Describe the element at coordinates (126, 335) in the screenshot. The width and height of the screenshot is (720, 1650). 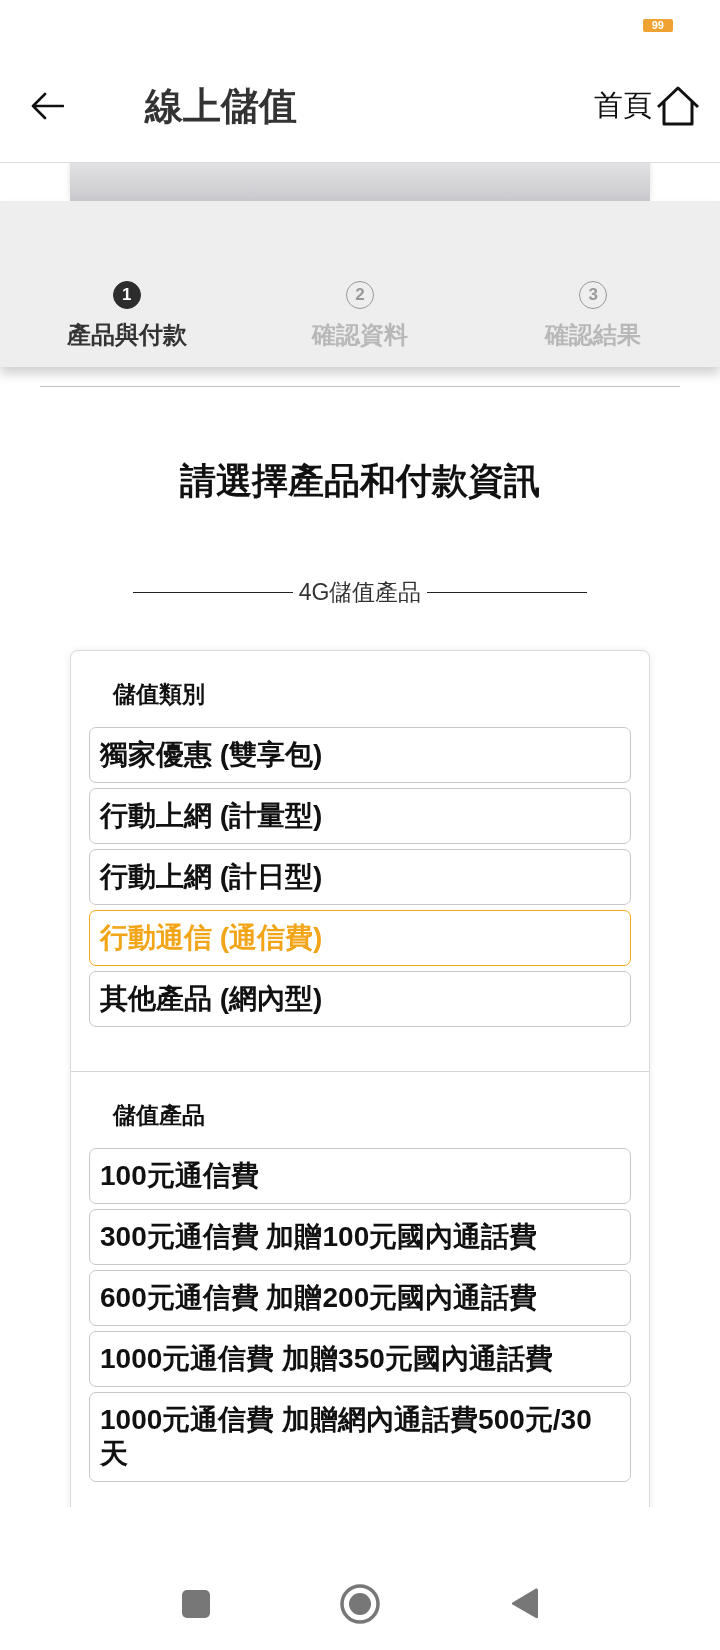
I see `step-label: 產品與付款` at that location.